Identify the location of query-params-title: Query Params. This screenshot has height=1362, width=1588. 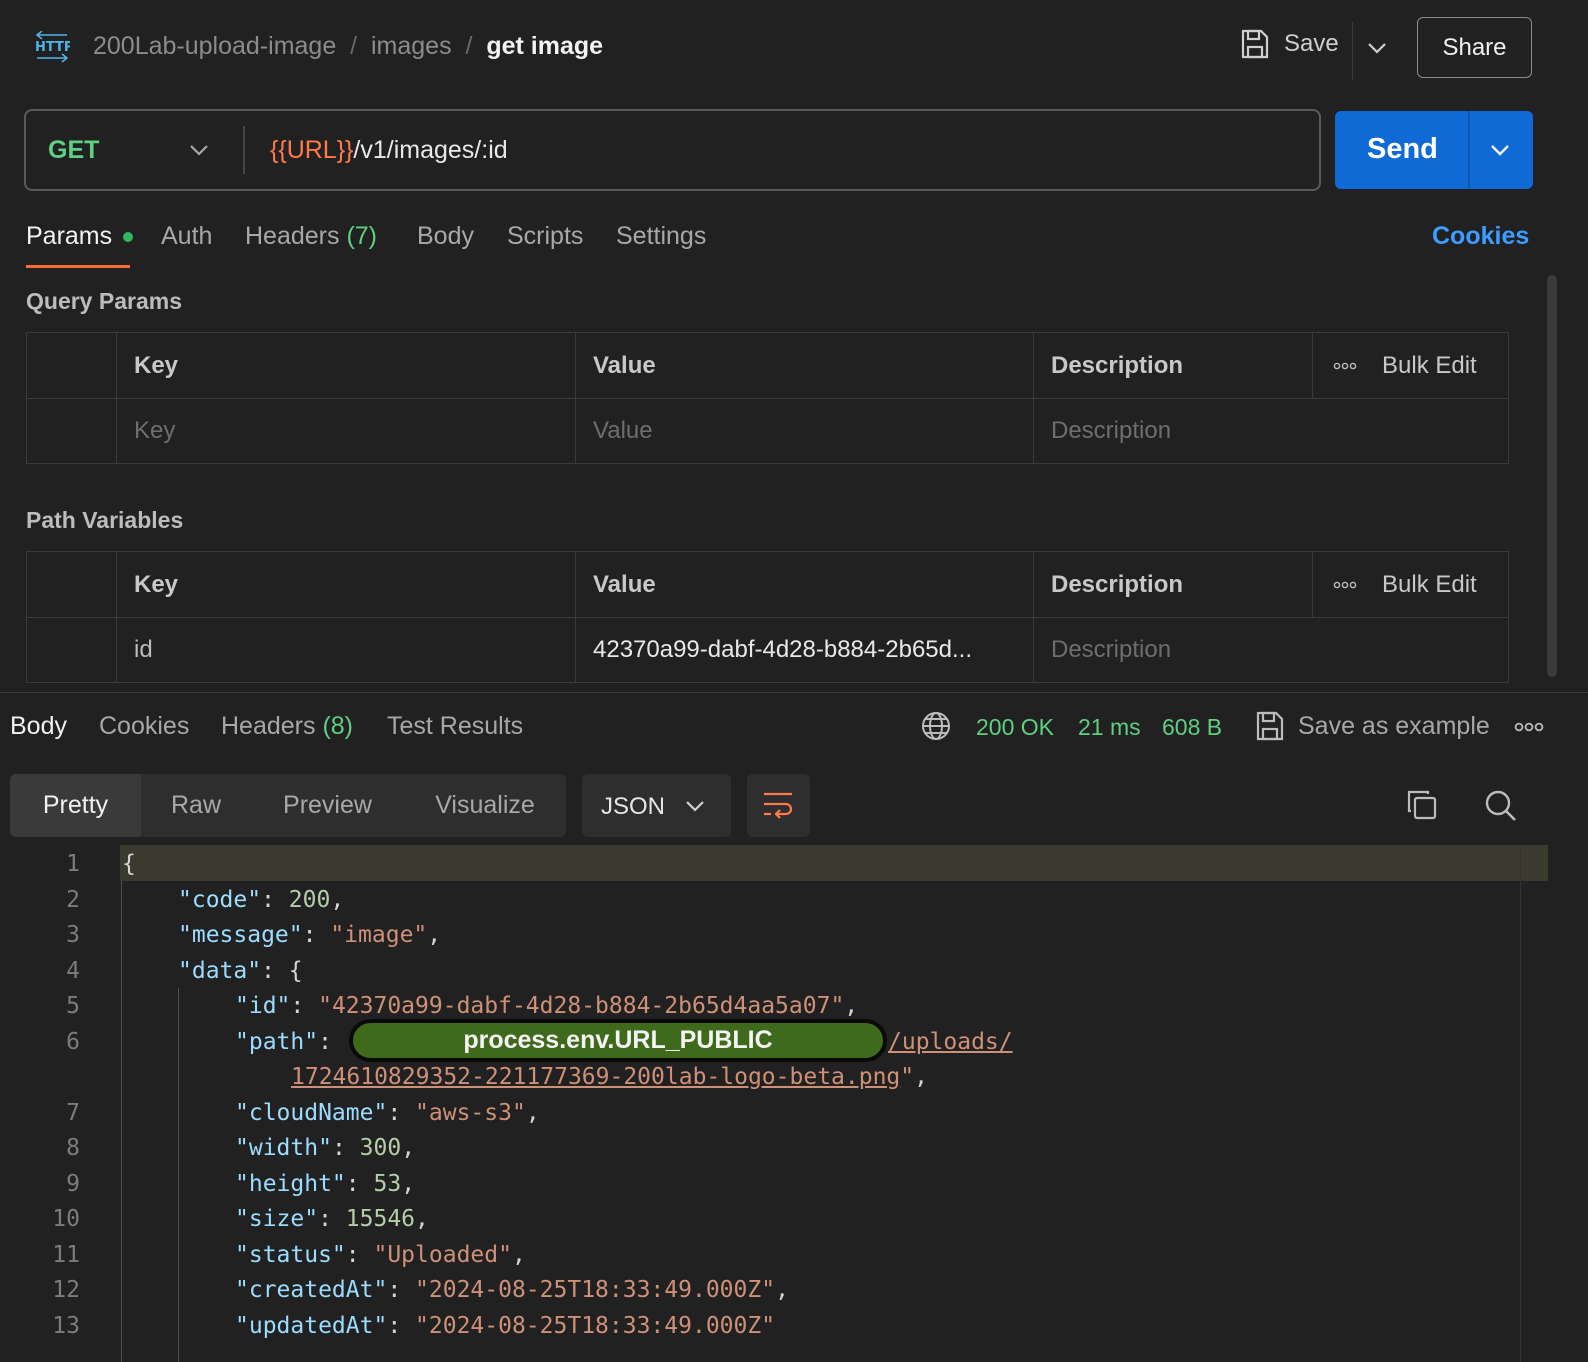
(104, 301).